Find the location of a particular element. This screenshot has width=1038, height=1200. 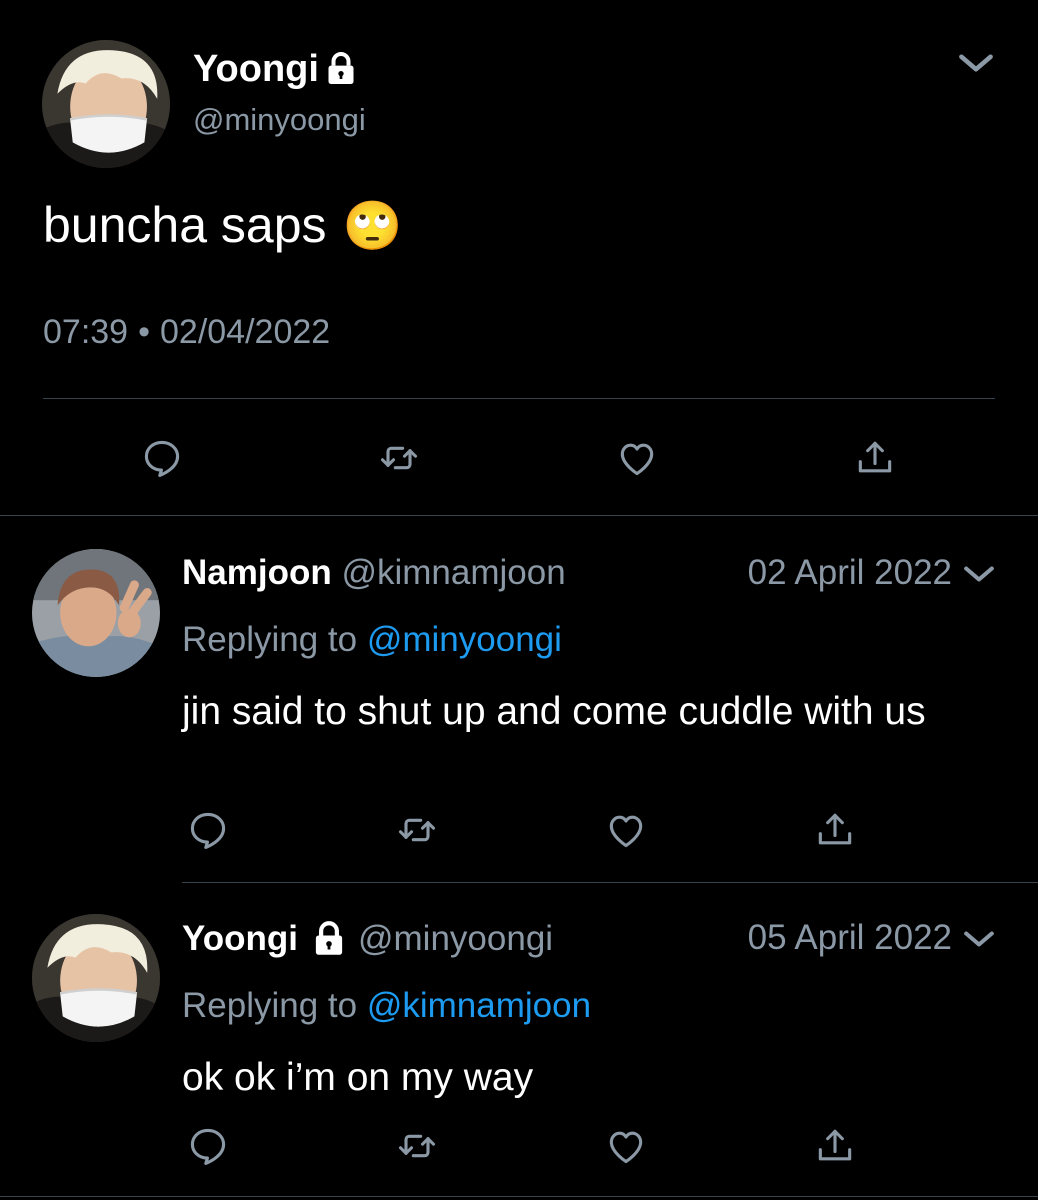

tweet-time: 07:39 is located at coordinates (86, 332).